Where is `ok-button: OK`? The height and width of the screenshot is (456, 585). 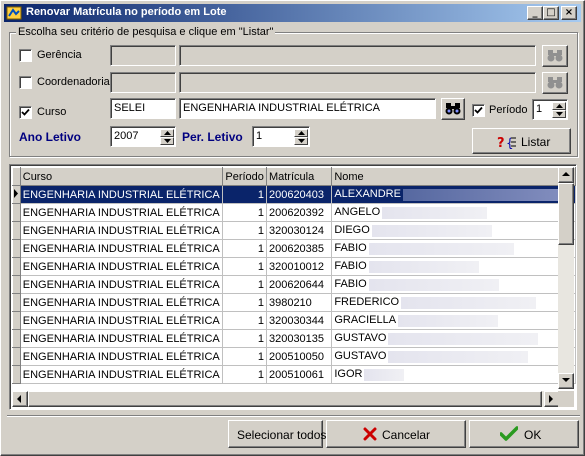
ok-button: OK is located at coordinates (524, 434).